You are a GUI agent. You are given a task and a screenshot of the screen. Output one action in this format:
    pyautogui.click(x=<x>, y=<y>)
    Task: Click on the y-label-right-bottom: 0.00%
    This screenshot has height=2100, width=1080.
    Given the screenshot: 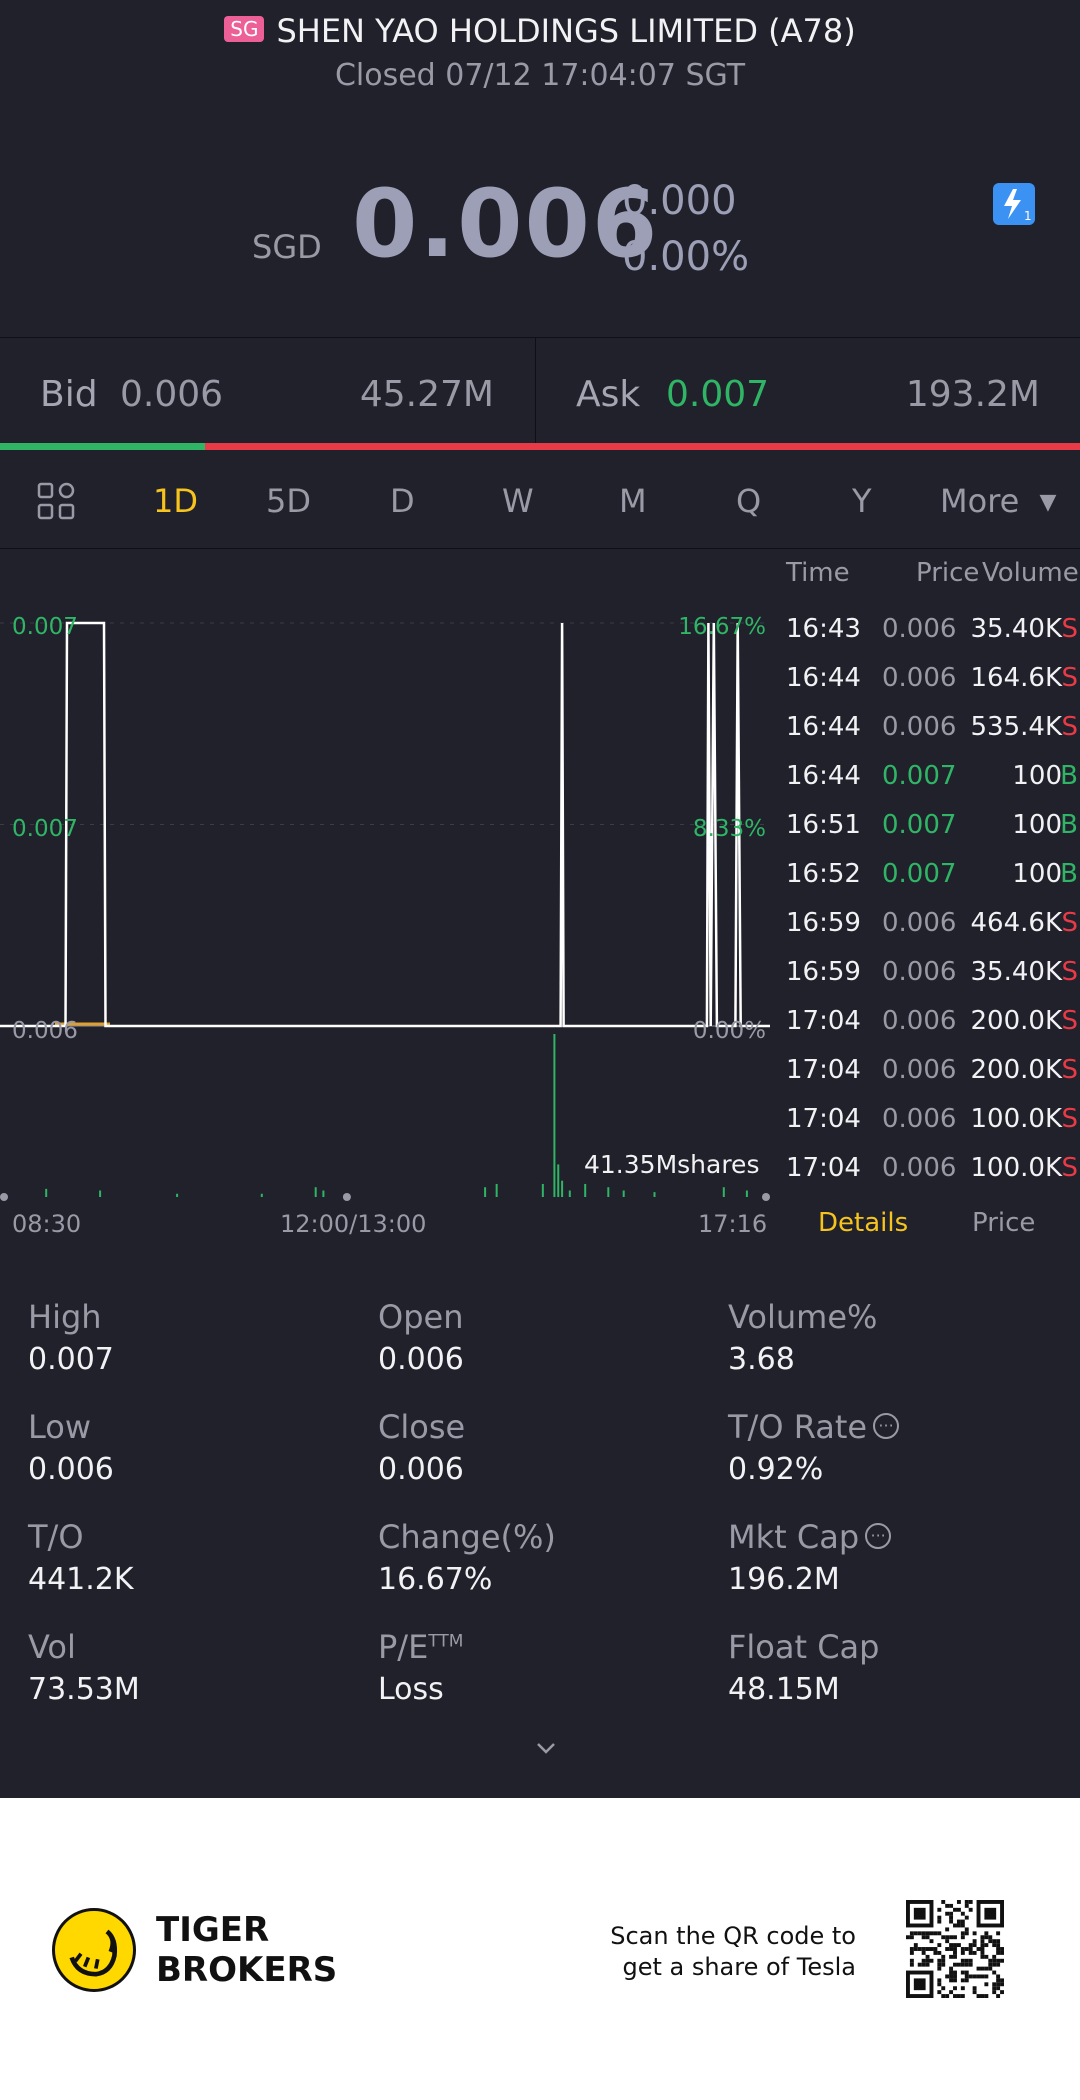 What is the action you would take?
    pyautogui.click(x=729, y=1031)
    